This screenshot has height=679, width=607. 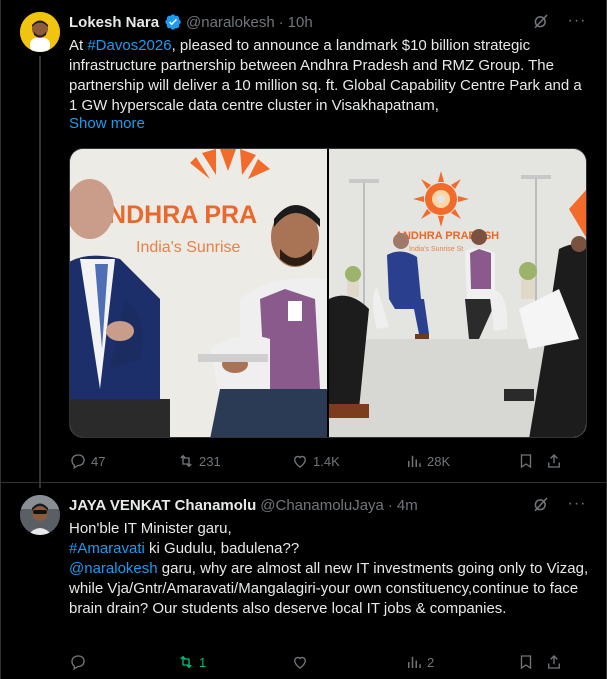 What do you see at coordinates (98, 461) in the screenshot?
I see `reply-count: 47` at bounding box center [98, 461].